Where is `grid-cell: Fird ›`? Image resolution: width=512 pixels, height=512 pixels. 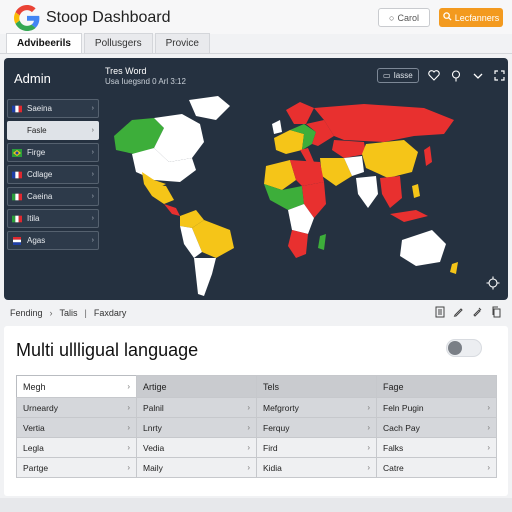
grid-cell: Fird › is located at coordinates (316, 447).